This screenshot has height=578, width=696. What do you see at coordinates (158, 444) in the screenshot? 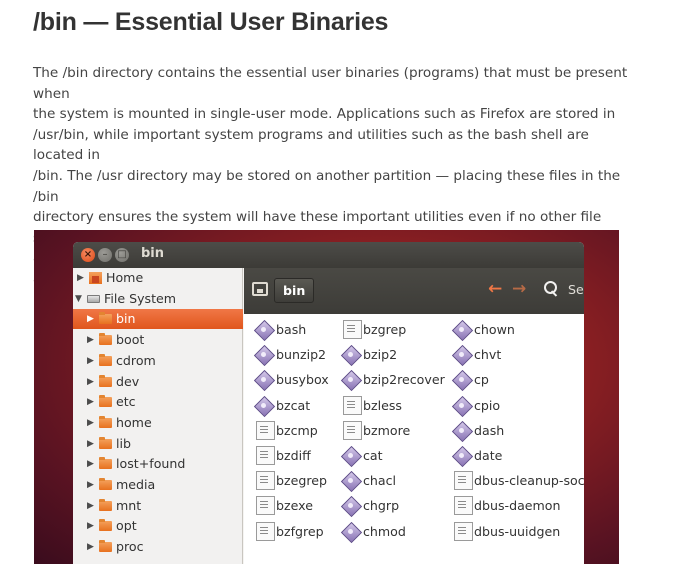
I see `sidebar-item-lib: ▶ lib` at bounding box center [158, 444].